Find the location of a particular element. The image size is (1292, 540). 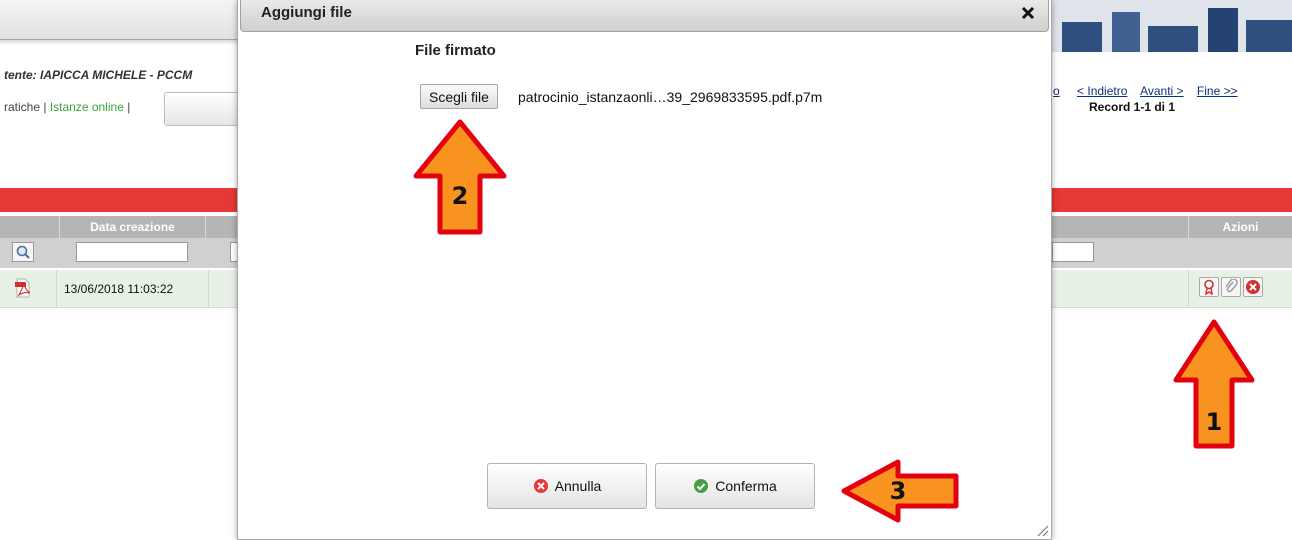

seal-icon is located at coordinates (1209, 287).